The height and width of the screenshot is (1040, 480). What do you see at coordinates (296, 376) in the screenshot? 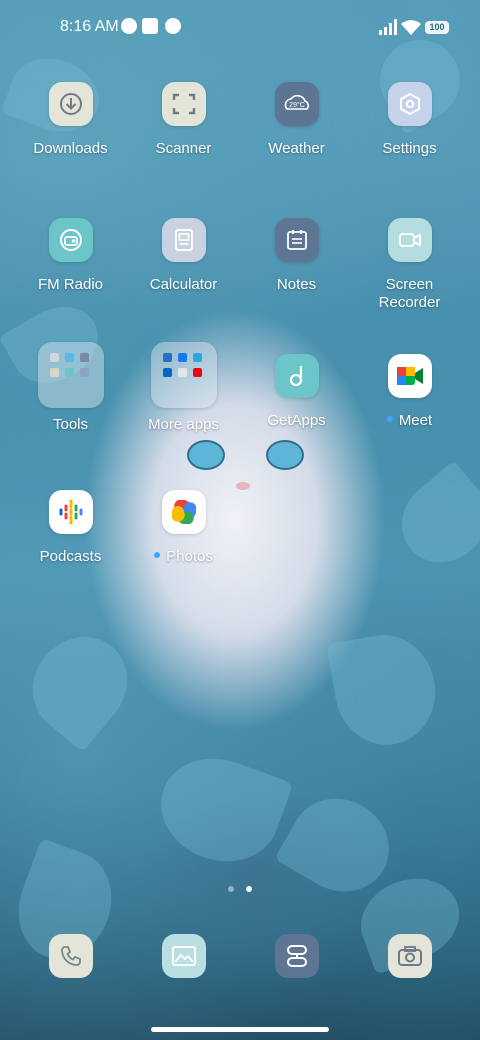
I see `getapps-icon` at bounding box center [296, 376].